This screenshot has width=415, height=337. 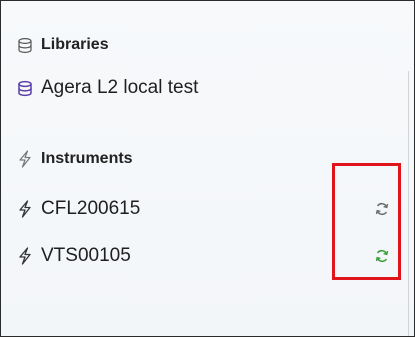 What do you see at coordinates (25, 88) in the screenshot?
I see `database-icon` at bounding box center [25, 88].